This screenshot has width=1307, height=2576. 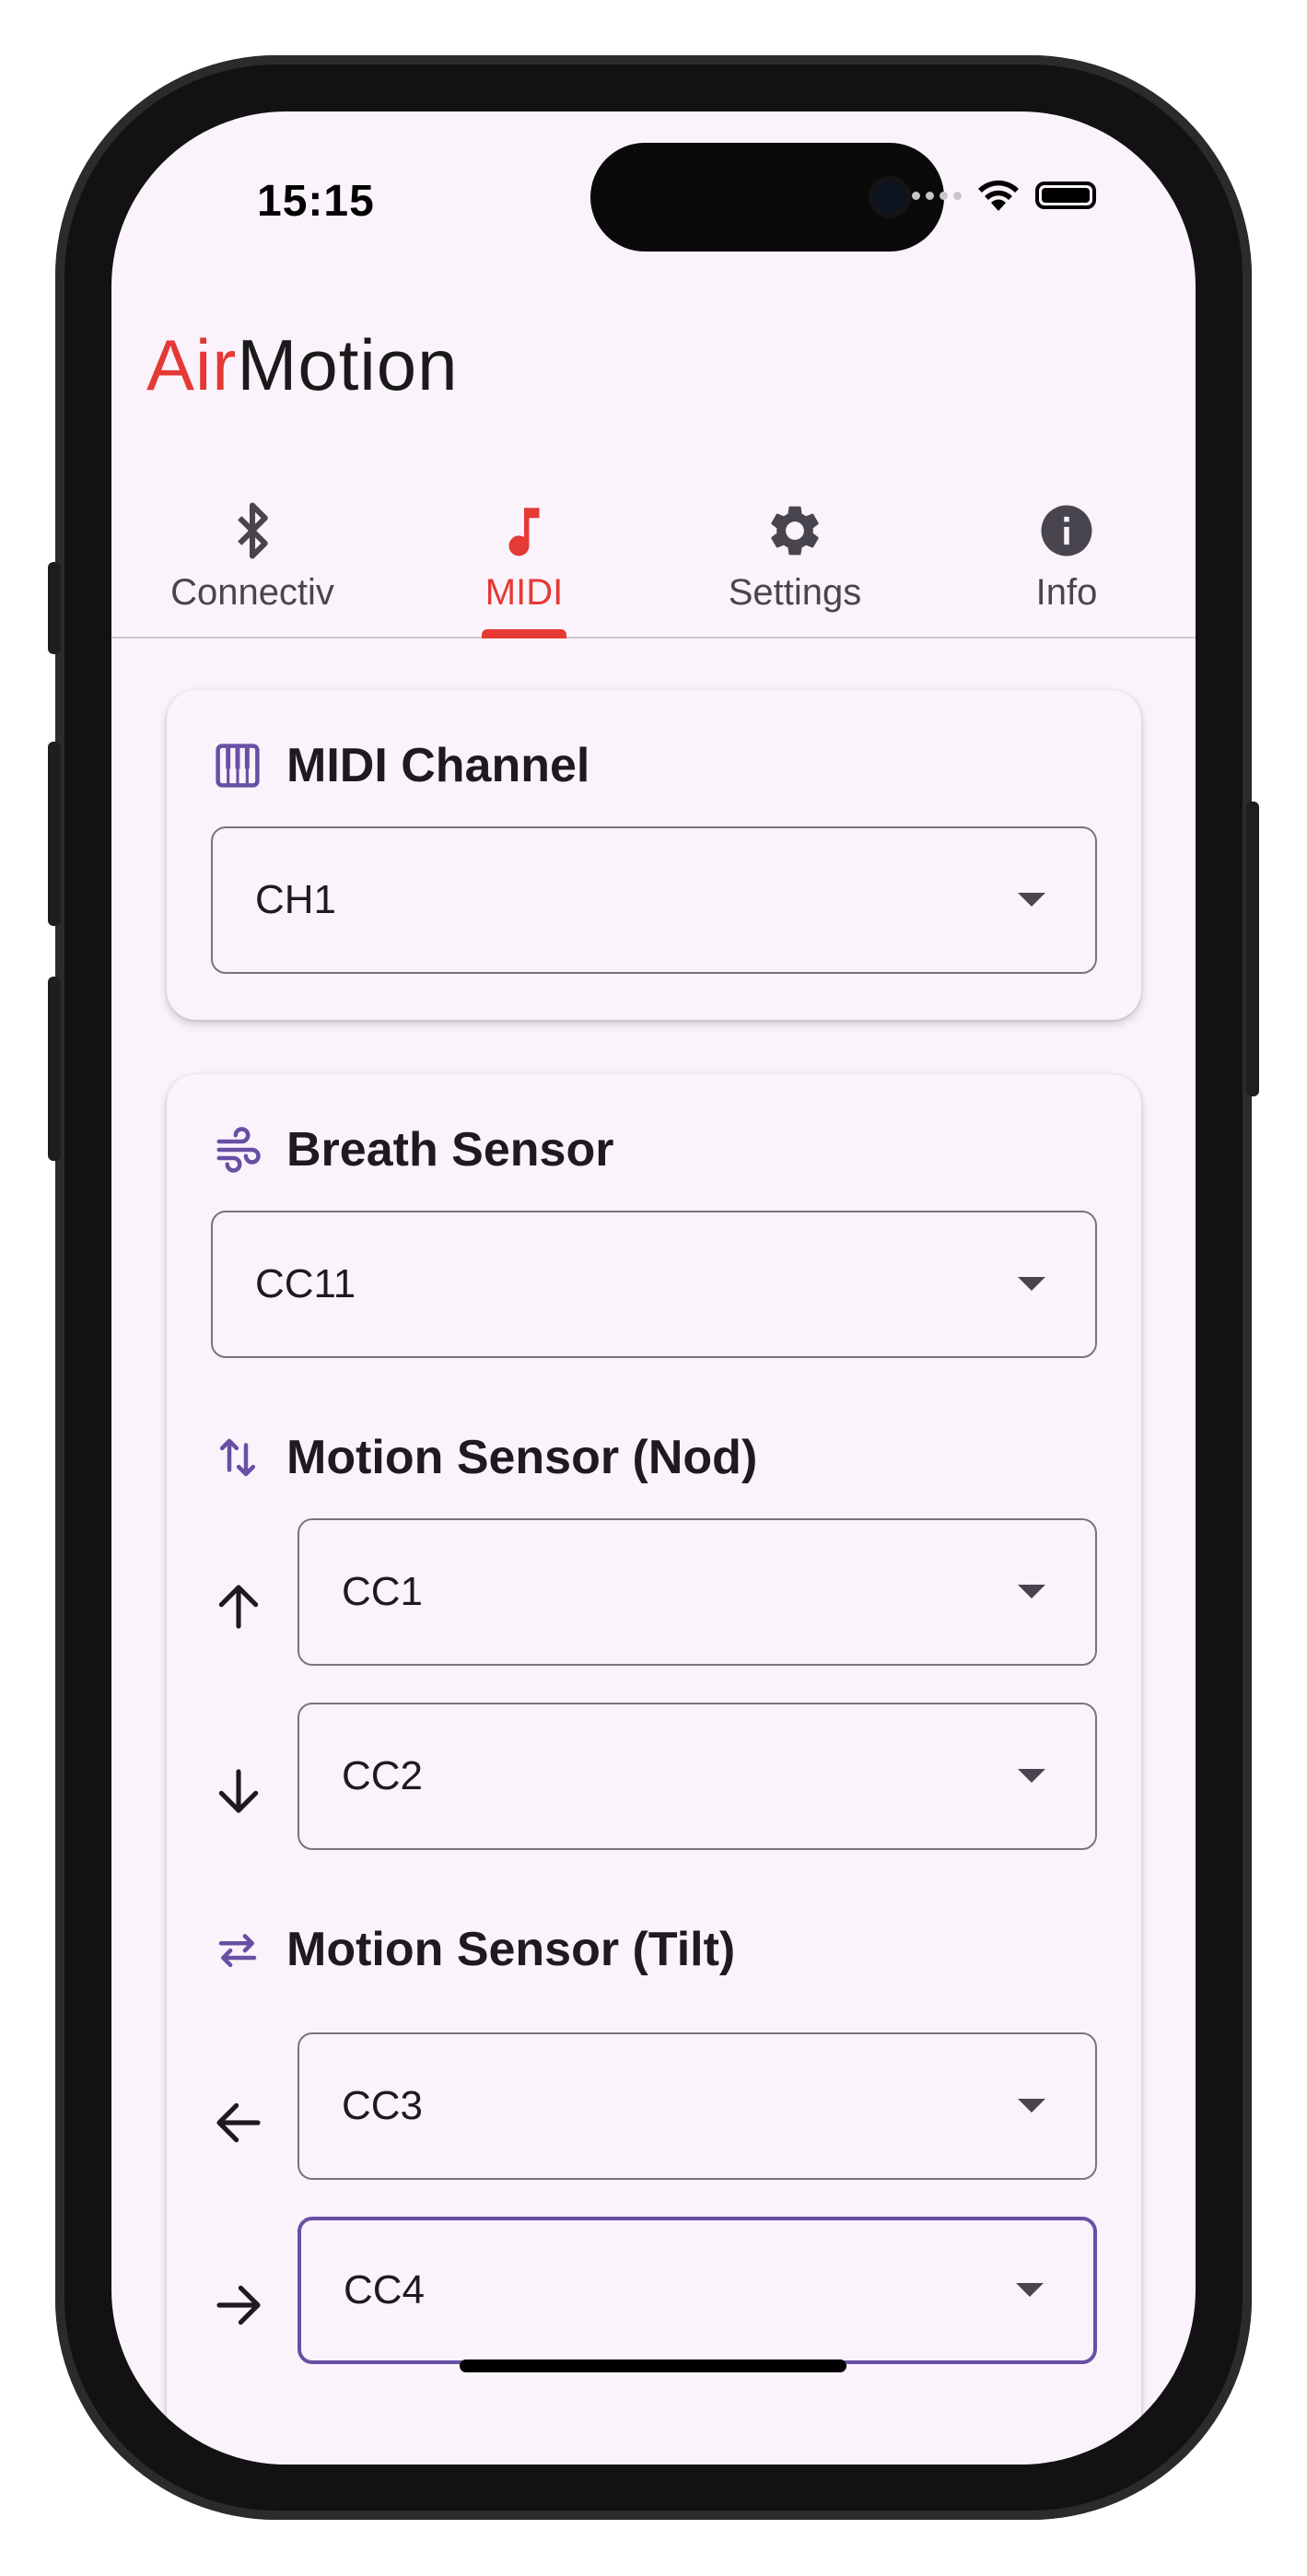 I want to click on arrow-right-icon, so click(x=239, y=2305).